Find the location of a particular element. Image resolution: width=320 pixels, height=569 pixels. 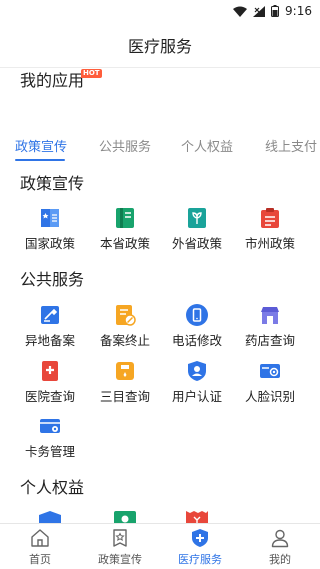

grid-item-card-management: 卡务管理 is located at coordinates (50, 437).